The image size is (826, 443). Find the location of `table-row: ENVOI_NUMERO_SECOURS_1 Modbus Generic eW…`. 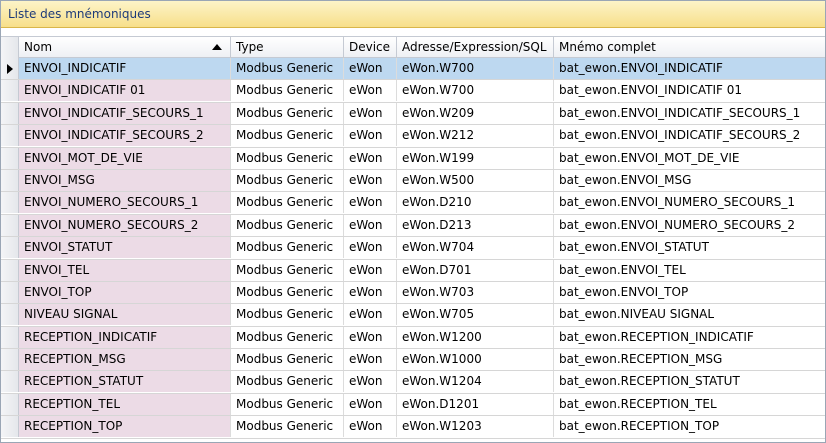

table-row: ENVOI_NUMERO_SECOURS_1 Modbus Generic eW… is located at coordinates (413, 203).